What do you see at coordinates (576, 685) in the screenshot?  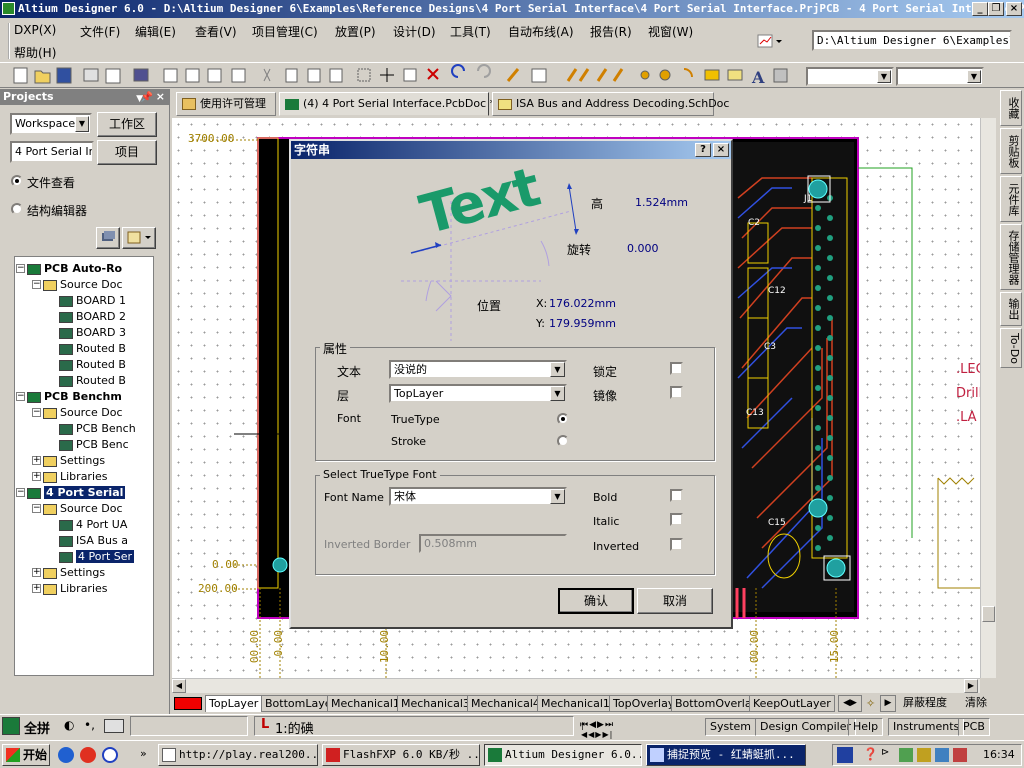 I see `horizontal-scrollbar: ◀ ▶` at bounding box center [576, 685].